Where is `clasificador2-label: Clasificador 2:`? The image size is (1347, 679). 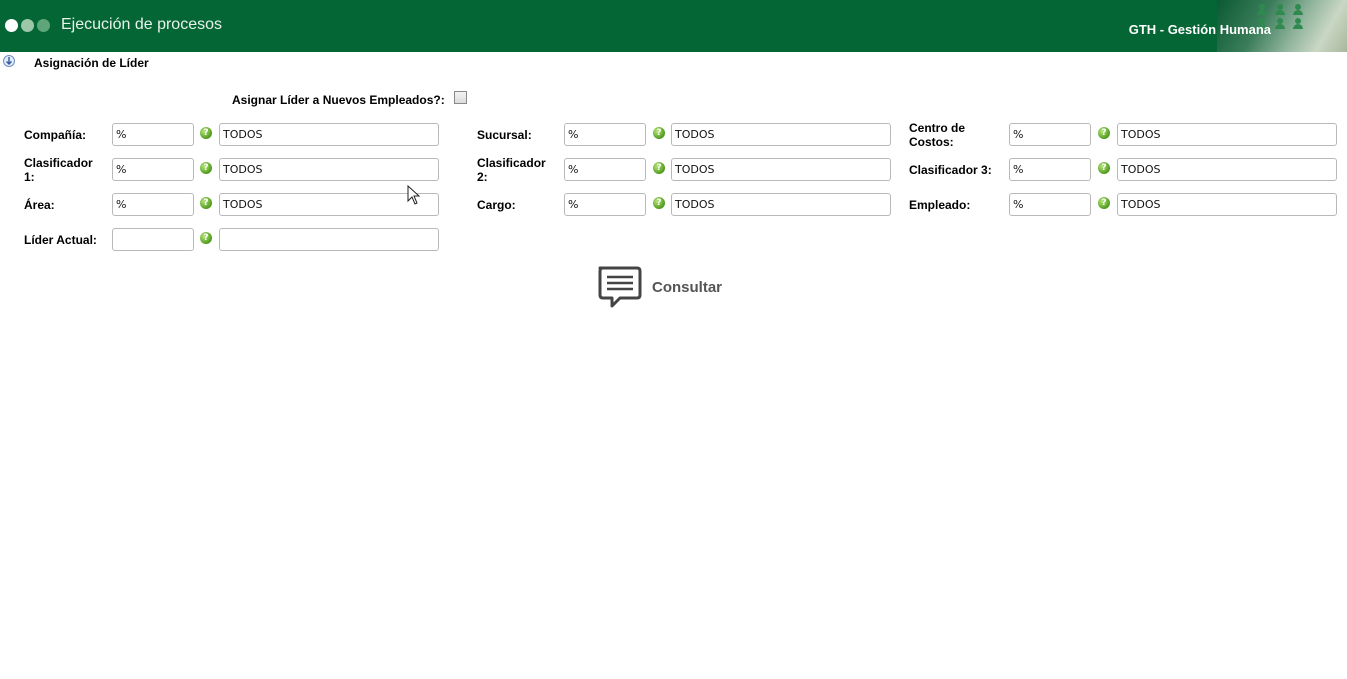 clasificador2-label: Clasificador 2: is located at coordinates (511, 170).